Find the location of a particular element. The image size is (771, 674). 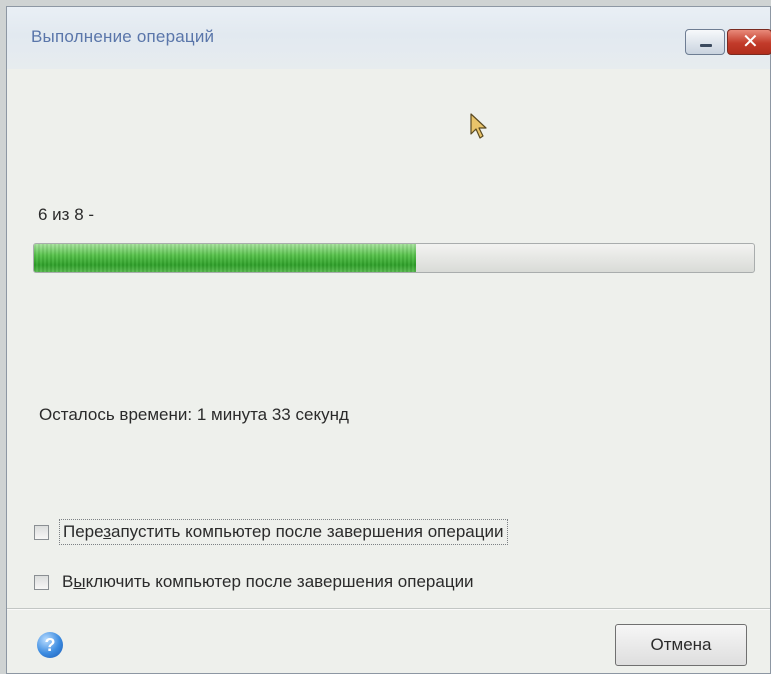

restart-checkbox is located at coordinates (41, 532).